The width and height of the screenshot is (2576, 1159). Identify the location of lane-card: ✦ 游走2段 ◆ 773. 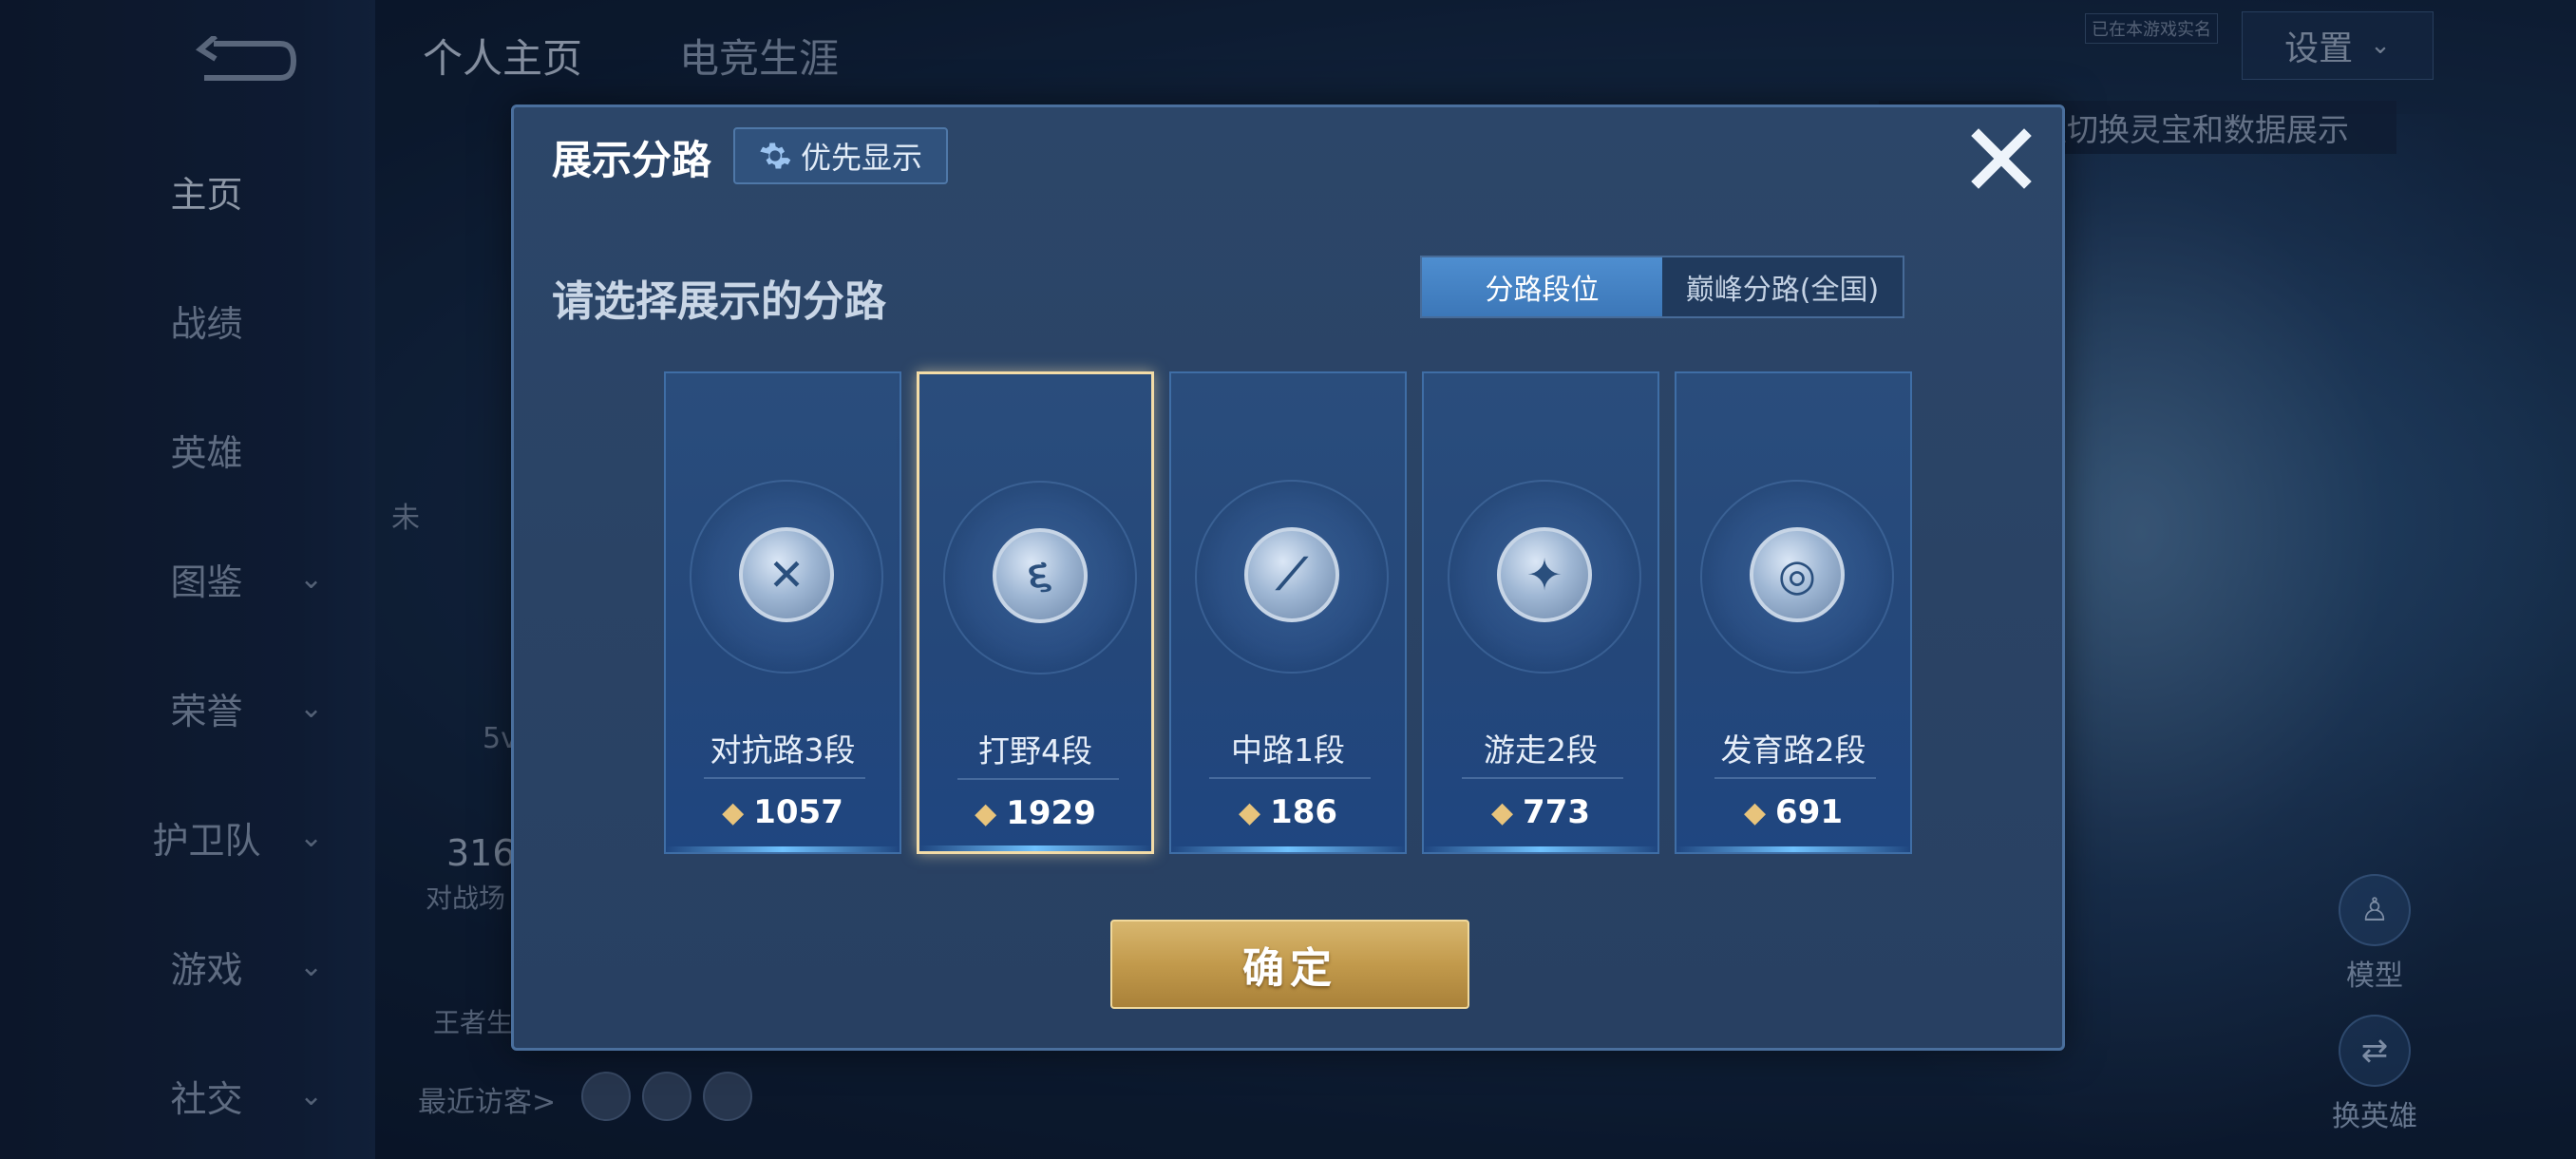
(1540, 612).